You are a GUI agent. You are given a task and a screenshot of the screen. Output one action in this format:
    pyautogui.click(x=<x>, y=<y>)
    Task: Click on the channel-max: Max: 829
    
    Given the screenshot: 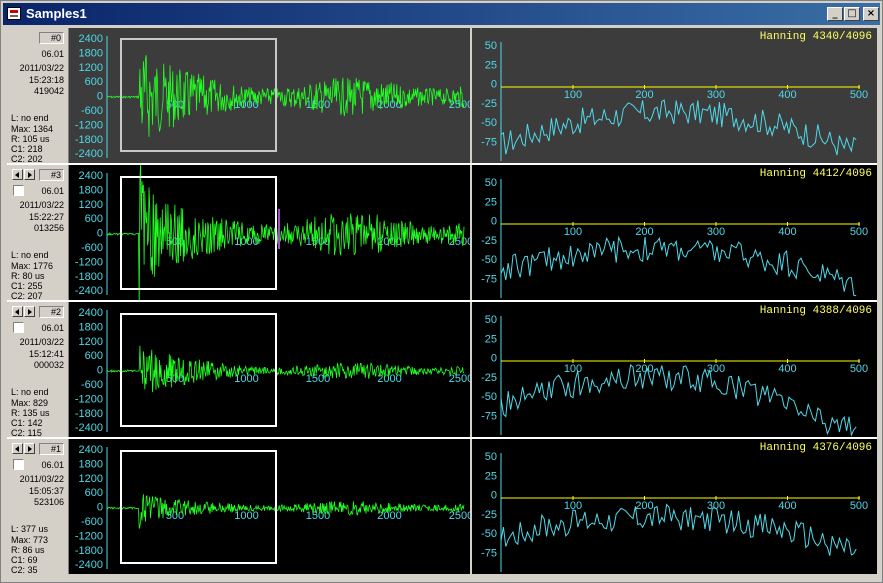 What is the action you would take?
    pyautogui.click(x=30, y=403)
    